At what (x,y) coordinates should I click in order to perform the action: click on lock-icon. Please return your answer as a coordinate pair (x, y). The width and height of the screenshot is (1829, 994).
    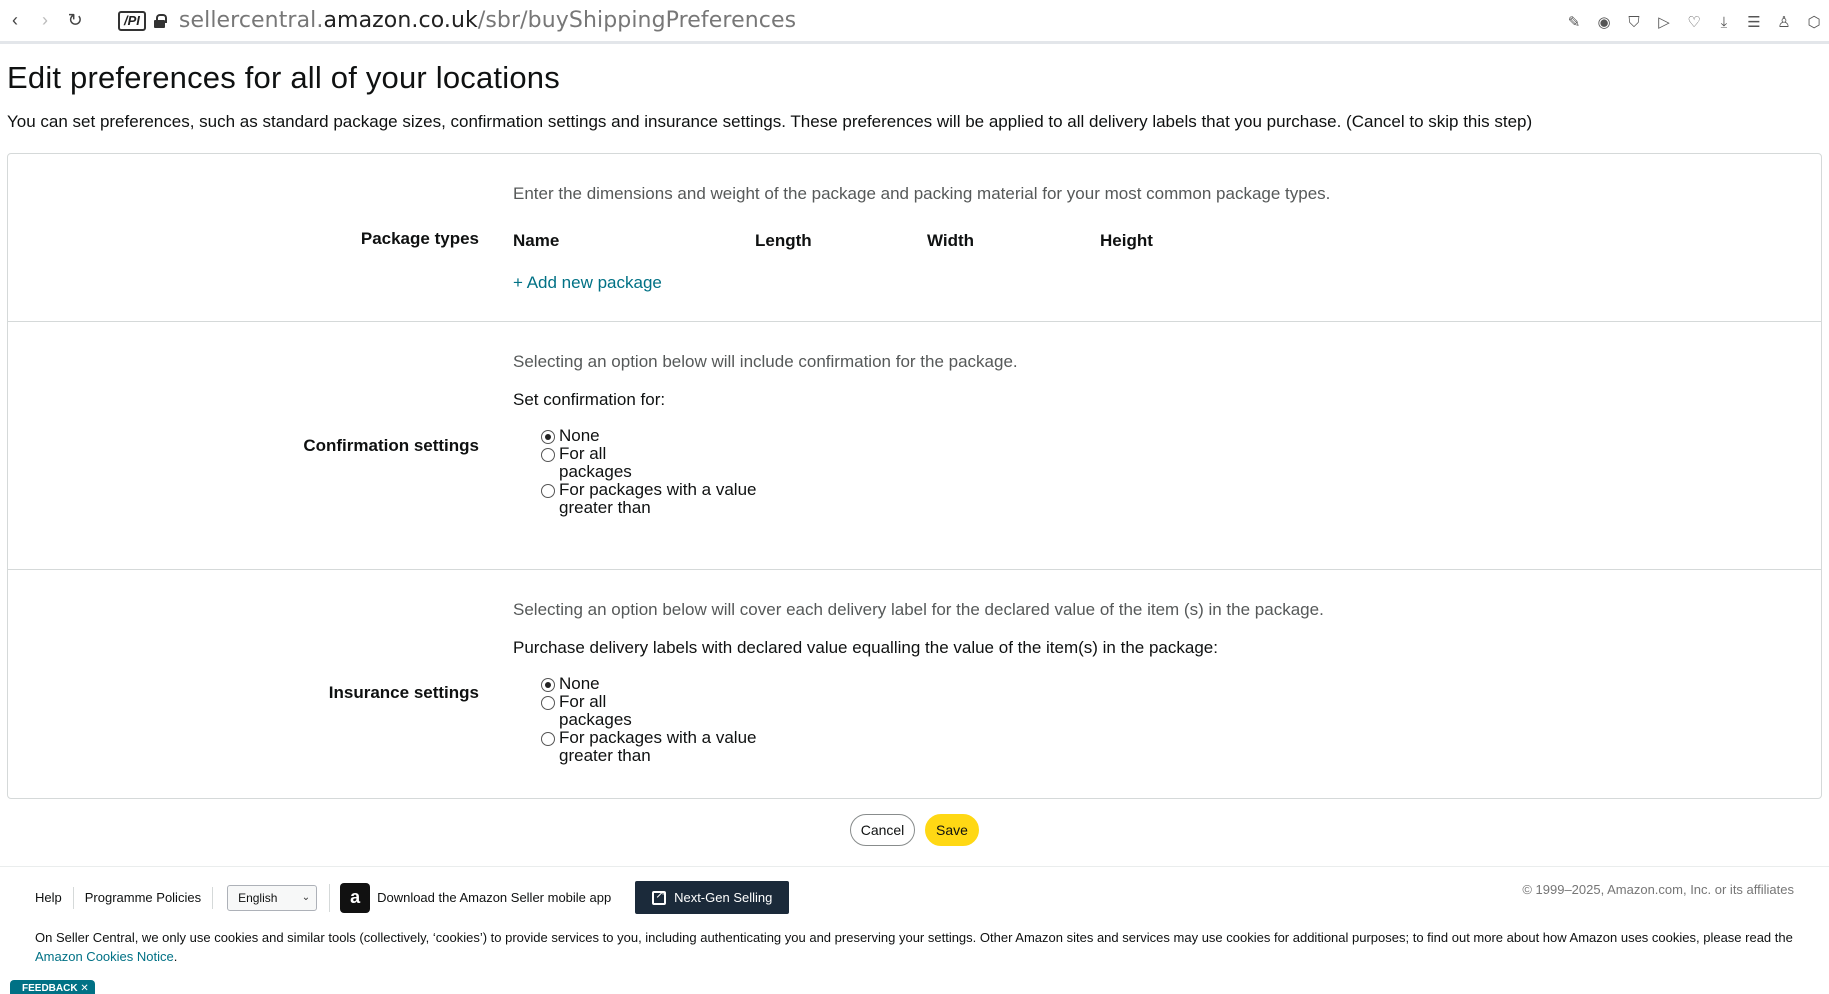
    Looking at the image, I should click on (160, 21).